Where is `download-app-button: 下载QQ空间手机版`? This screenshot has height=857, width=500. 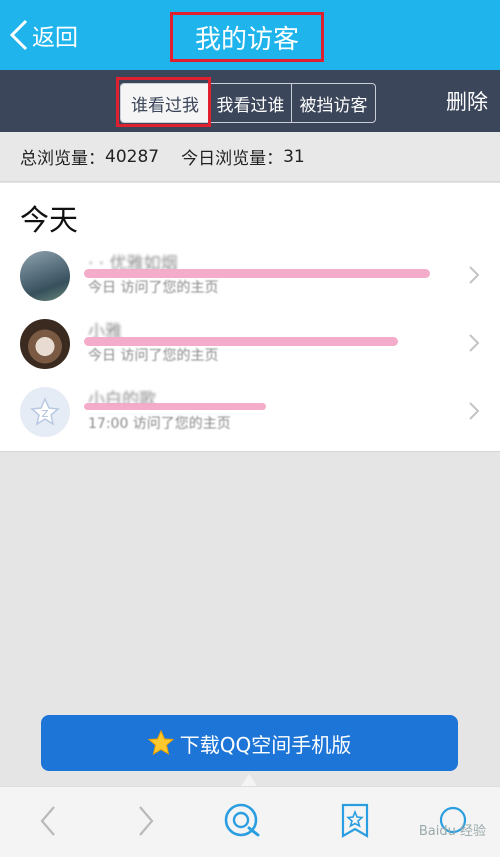 download-app-button: 下载QQ空间手机版 is located at coordinates (249, 743).